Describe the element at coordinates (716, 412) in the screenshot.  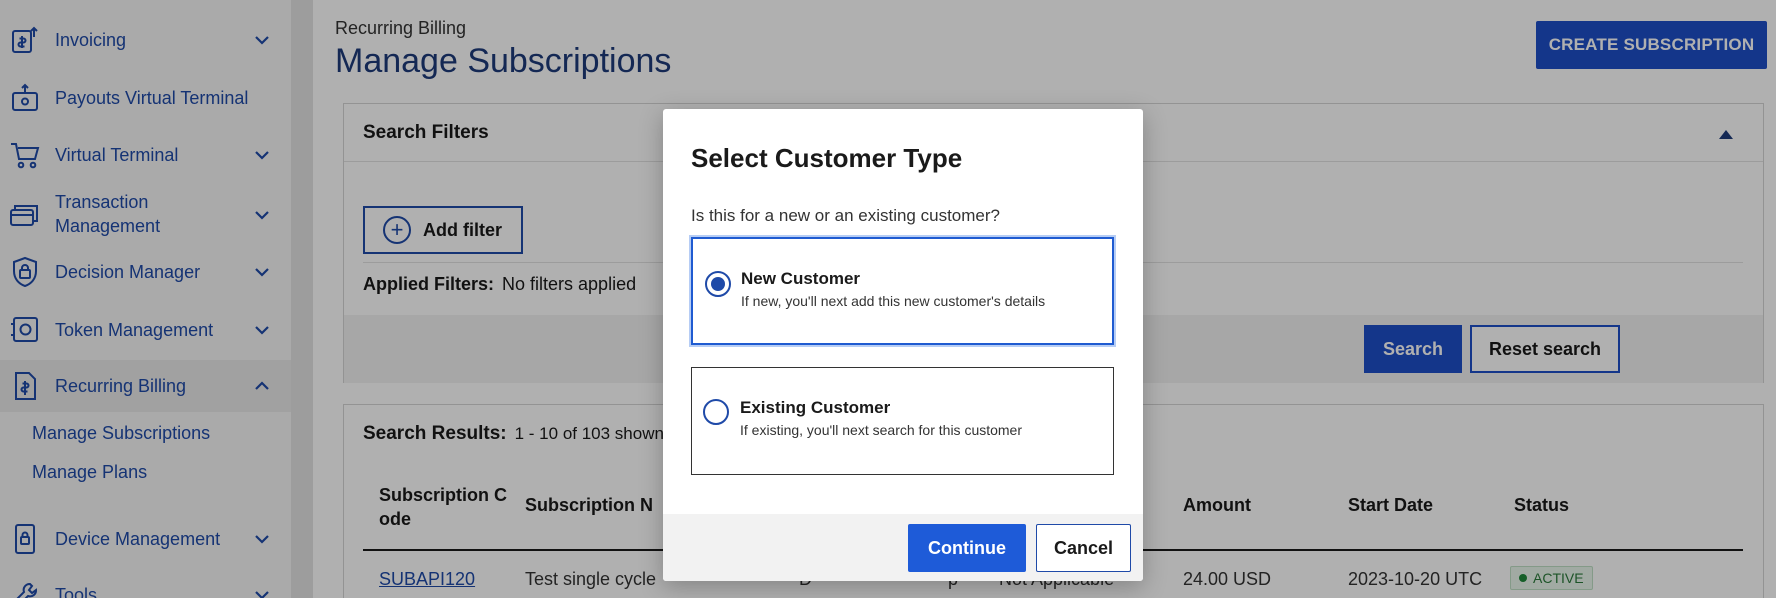
I see `radio-unselected-icon` at that location.